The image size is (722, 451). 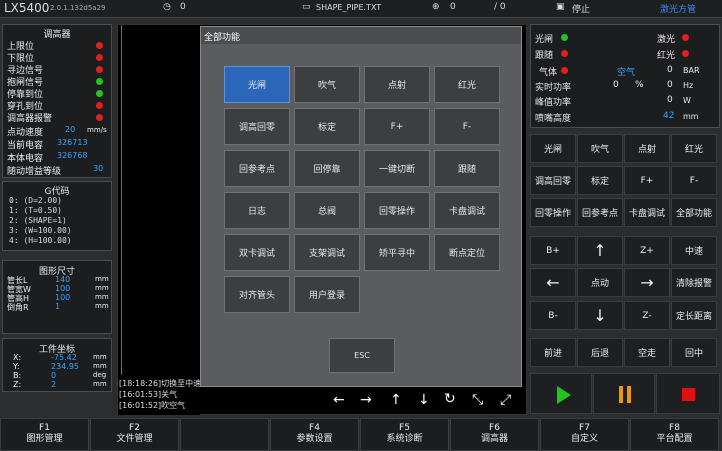 I want to click on function-key: F8 平台配置, so click(x=674, y=434).